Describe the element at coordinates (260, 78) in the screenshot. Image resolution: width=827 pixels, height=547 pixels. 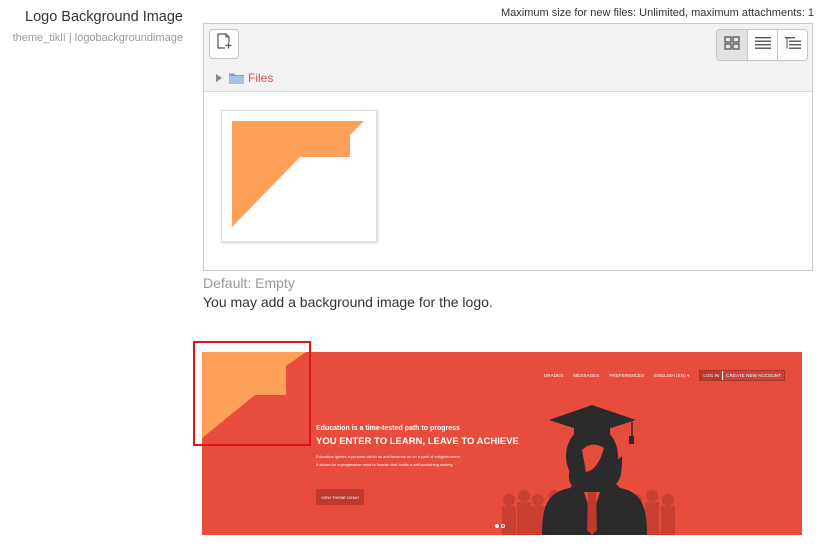
I see `path-files-link: Files` at that location.